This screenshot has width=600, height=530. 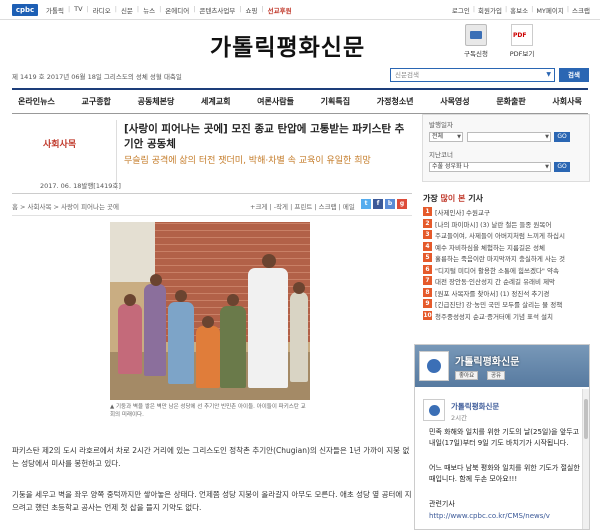 I want to click on section-label: 사회사목, so click(x=60, y=145).